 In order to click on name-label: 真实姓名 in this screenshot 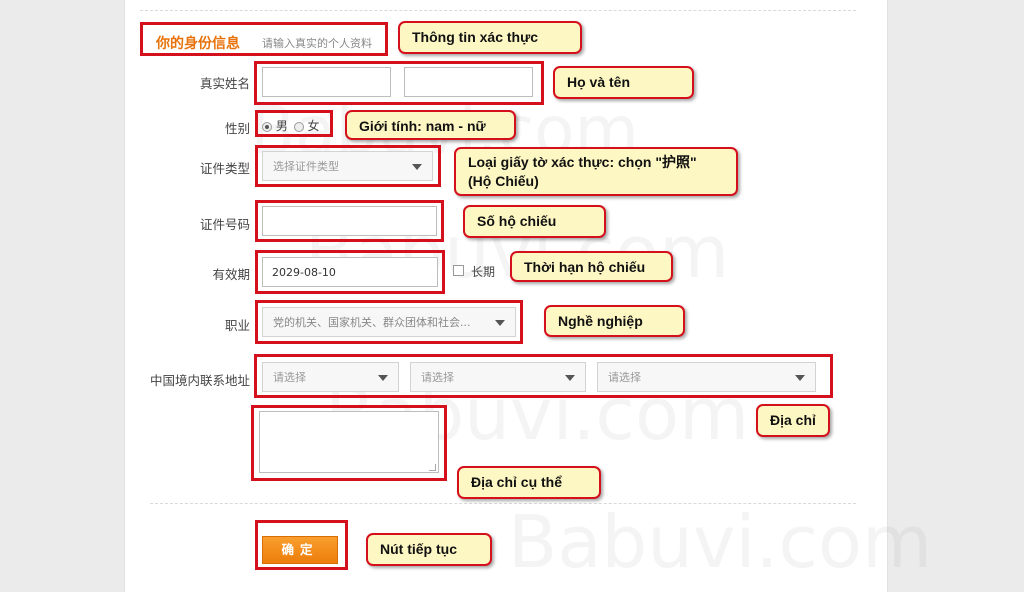, I will do `click(224, 83)`.